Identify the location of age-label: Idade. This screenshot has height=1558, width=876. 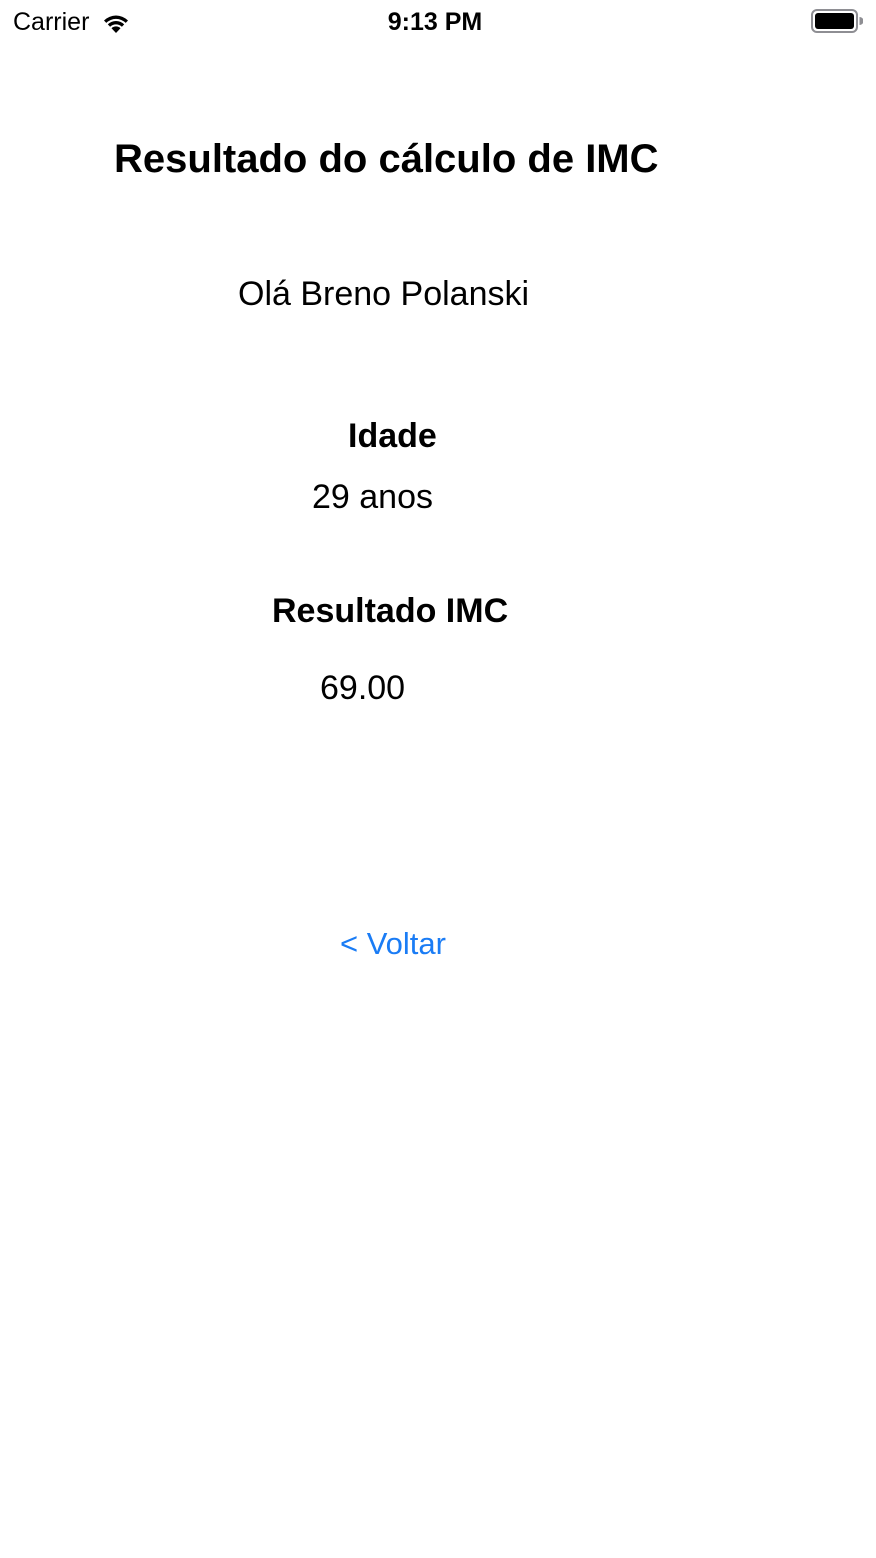
(392, 436).